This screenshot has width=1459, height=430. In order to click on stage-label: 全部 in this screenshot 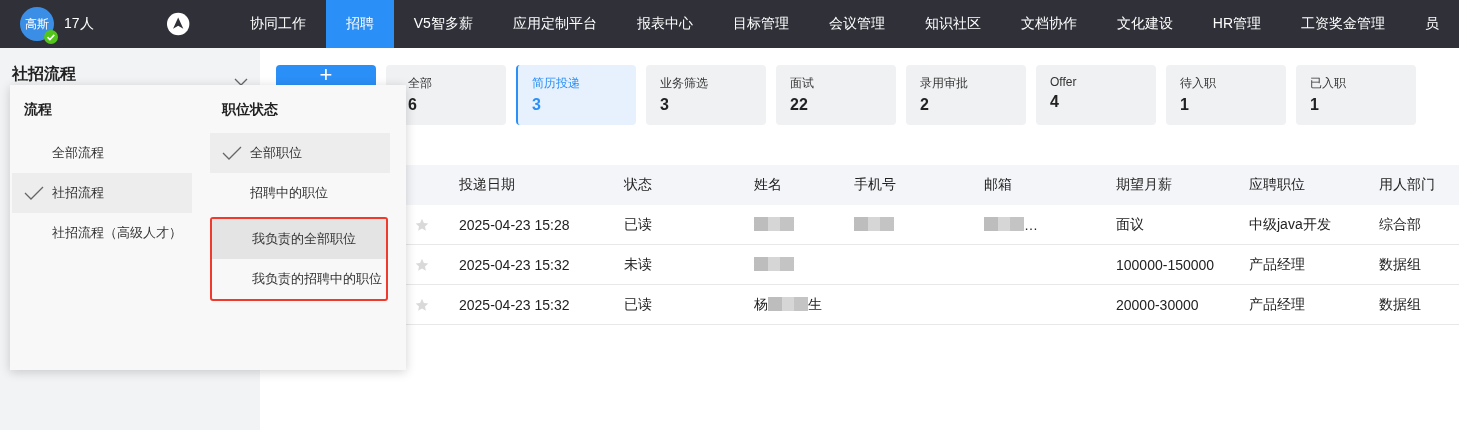, I will do `click(420, 83)`.